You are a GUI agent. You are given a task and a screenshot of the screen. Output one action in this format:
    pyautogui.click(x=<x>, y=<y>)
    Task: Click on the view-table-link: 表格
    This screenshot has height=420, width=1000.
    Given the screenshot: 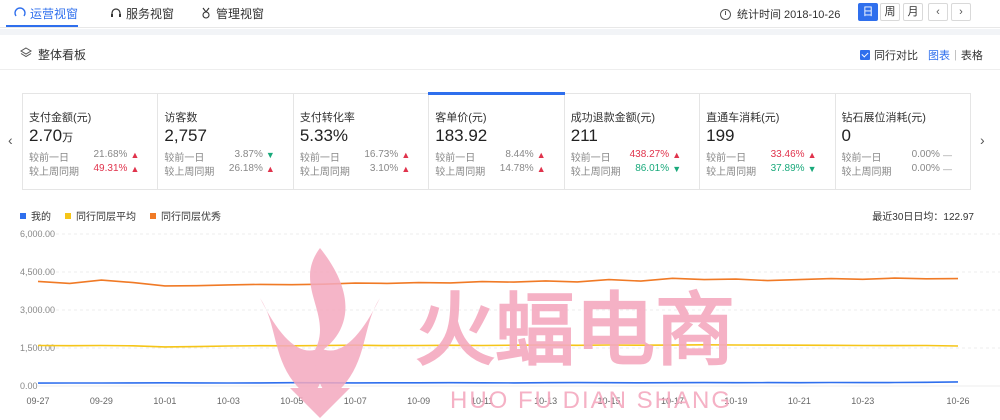 What is the action you would take?
    pyautogui.click(x=972, y=55)
    